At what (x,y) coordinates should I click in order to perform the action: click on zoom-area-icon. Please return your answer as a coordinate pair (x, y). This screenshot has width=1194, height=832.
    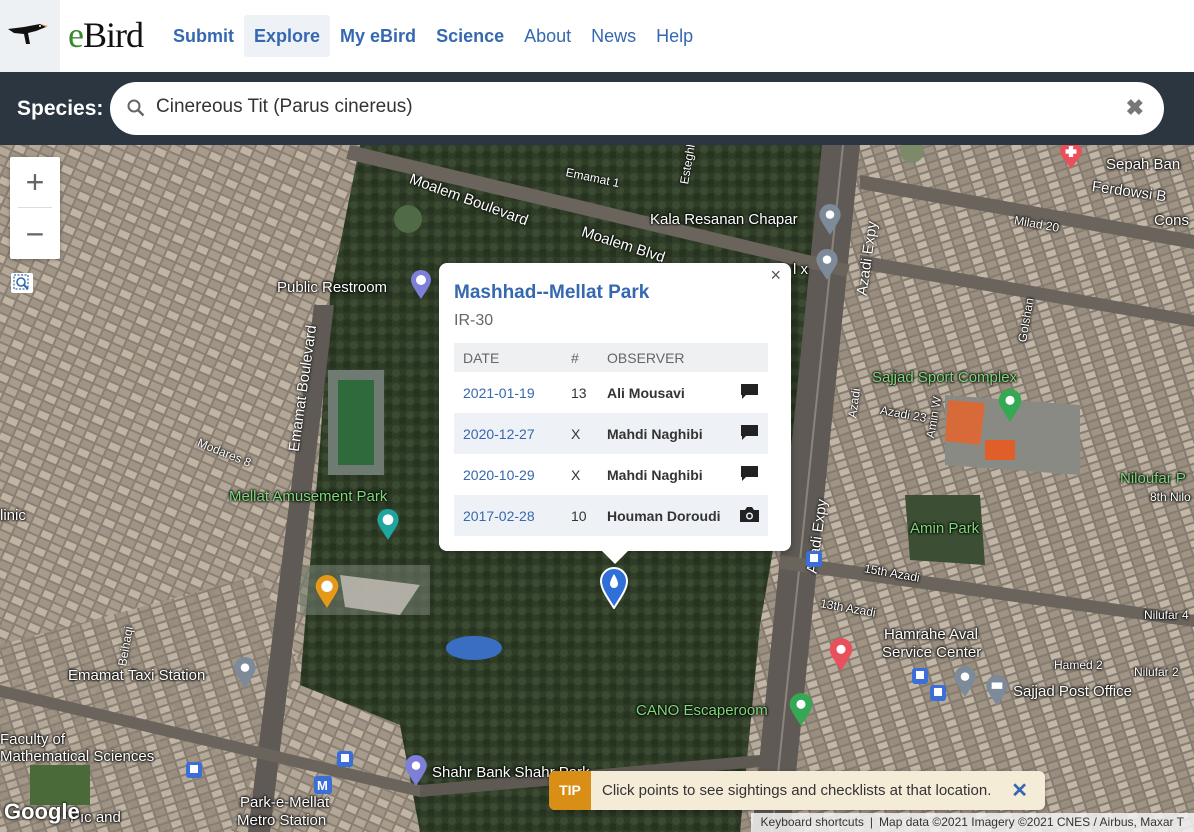
    Looking at the image, I should click on (21, 282).